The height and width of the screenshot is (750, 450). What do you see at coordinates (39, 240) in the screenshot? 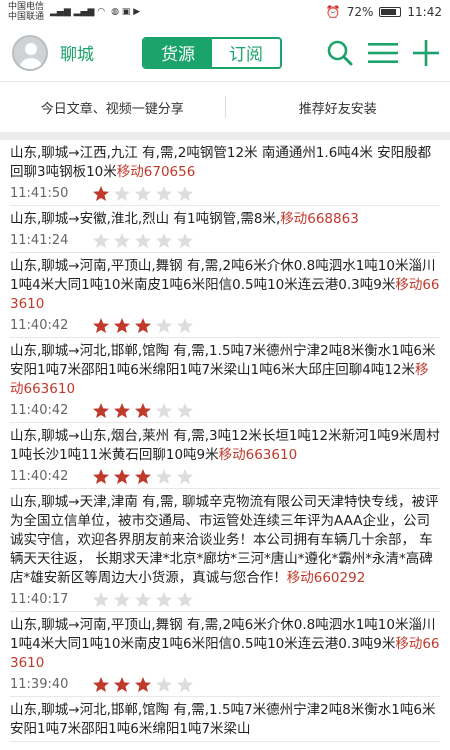
I see `post-time: 11:41:24` at bounding box center [39, 240].